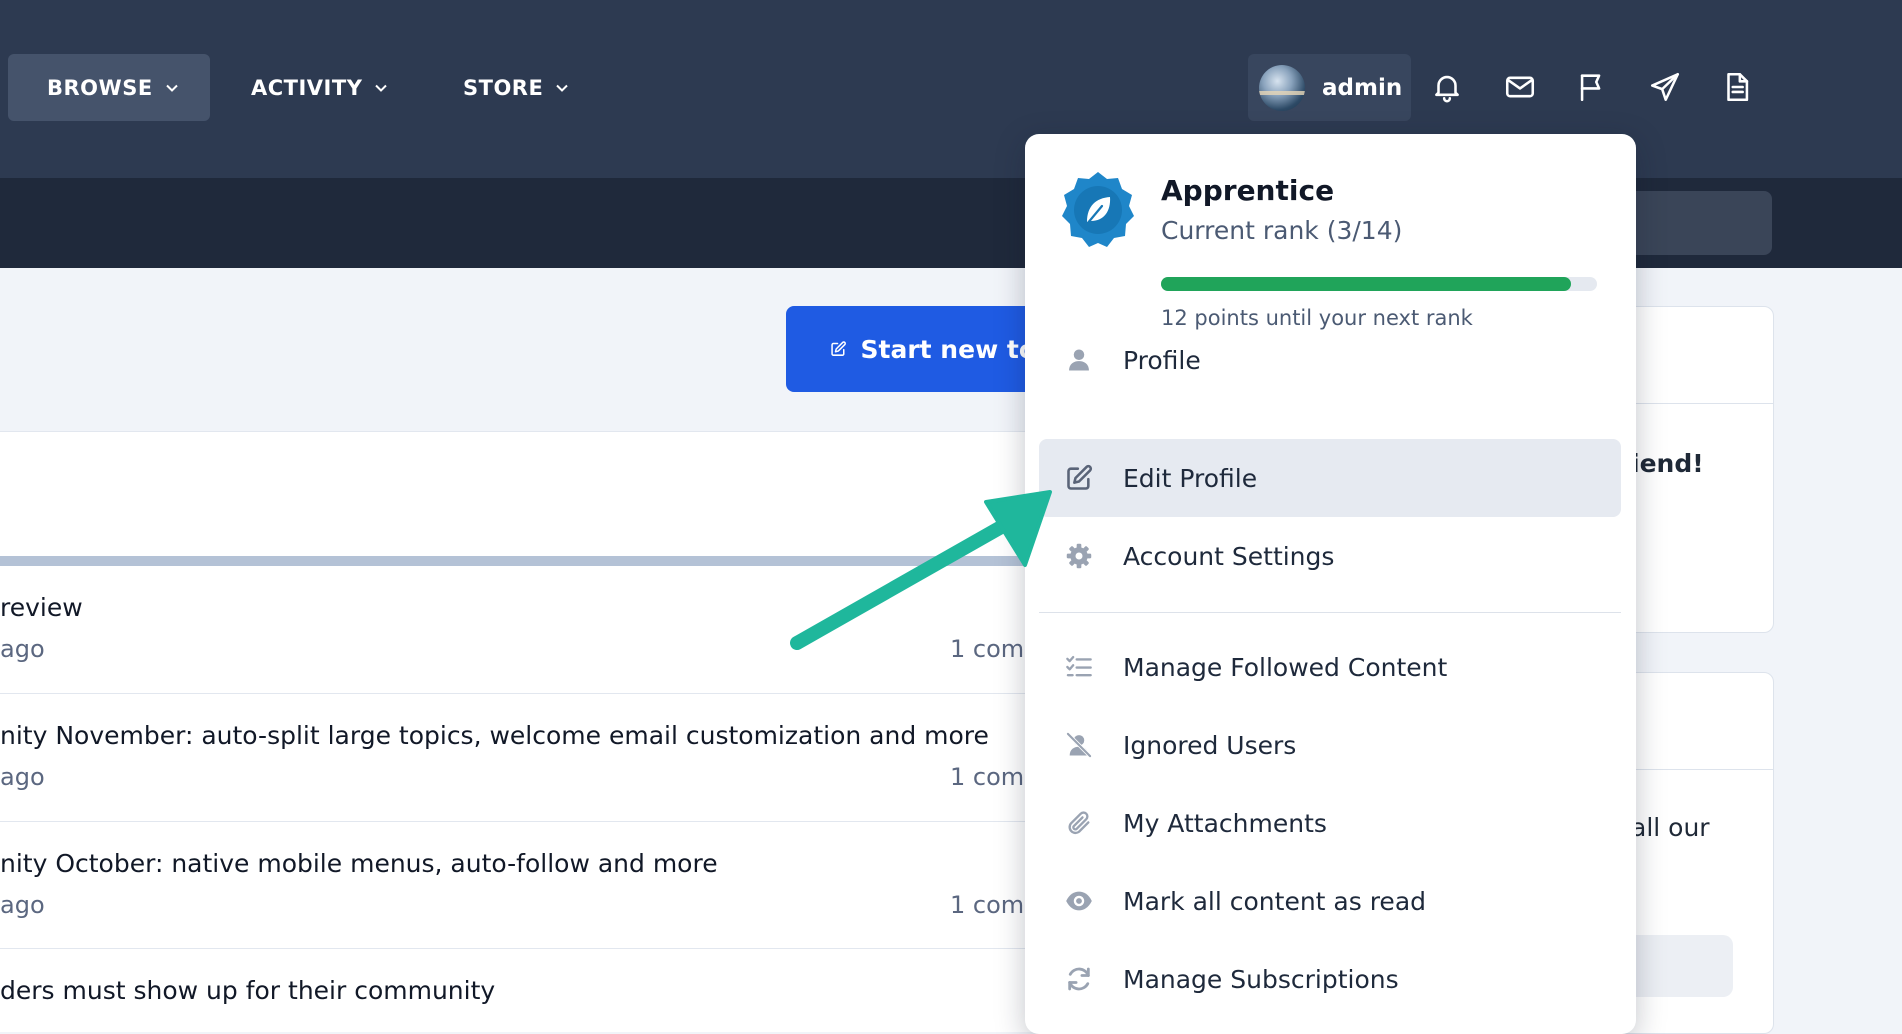 The image size is (1902, 1034). What do you see at coordinates (1098, 209) in the screenshot?
I see `rank-badge-icon` at bounding box center [1098, 209].